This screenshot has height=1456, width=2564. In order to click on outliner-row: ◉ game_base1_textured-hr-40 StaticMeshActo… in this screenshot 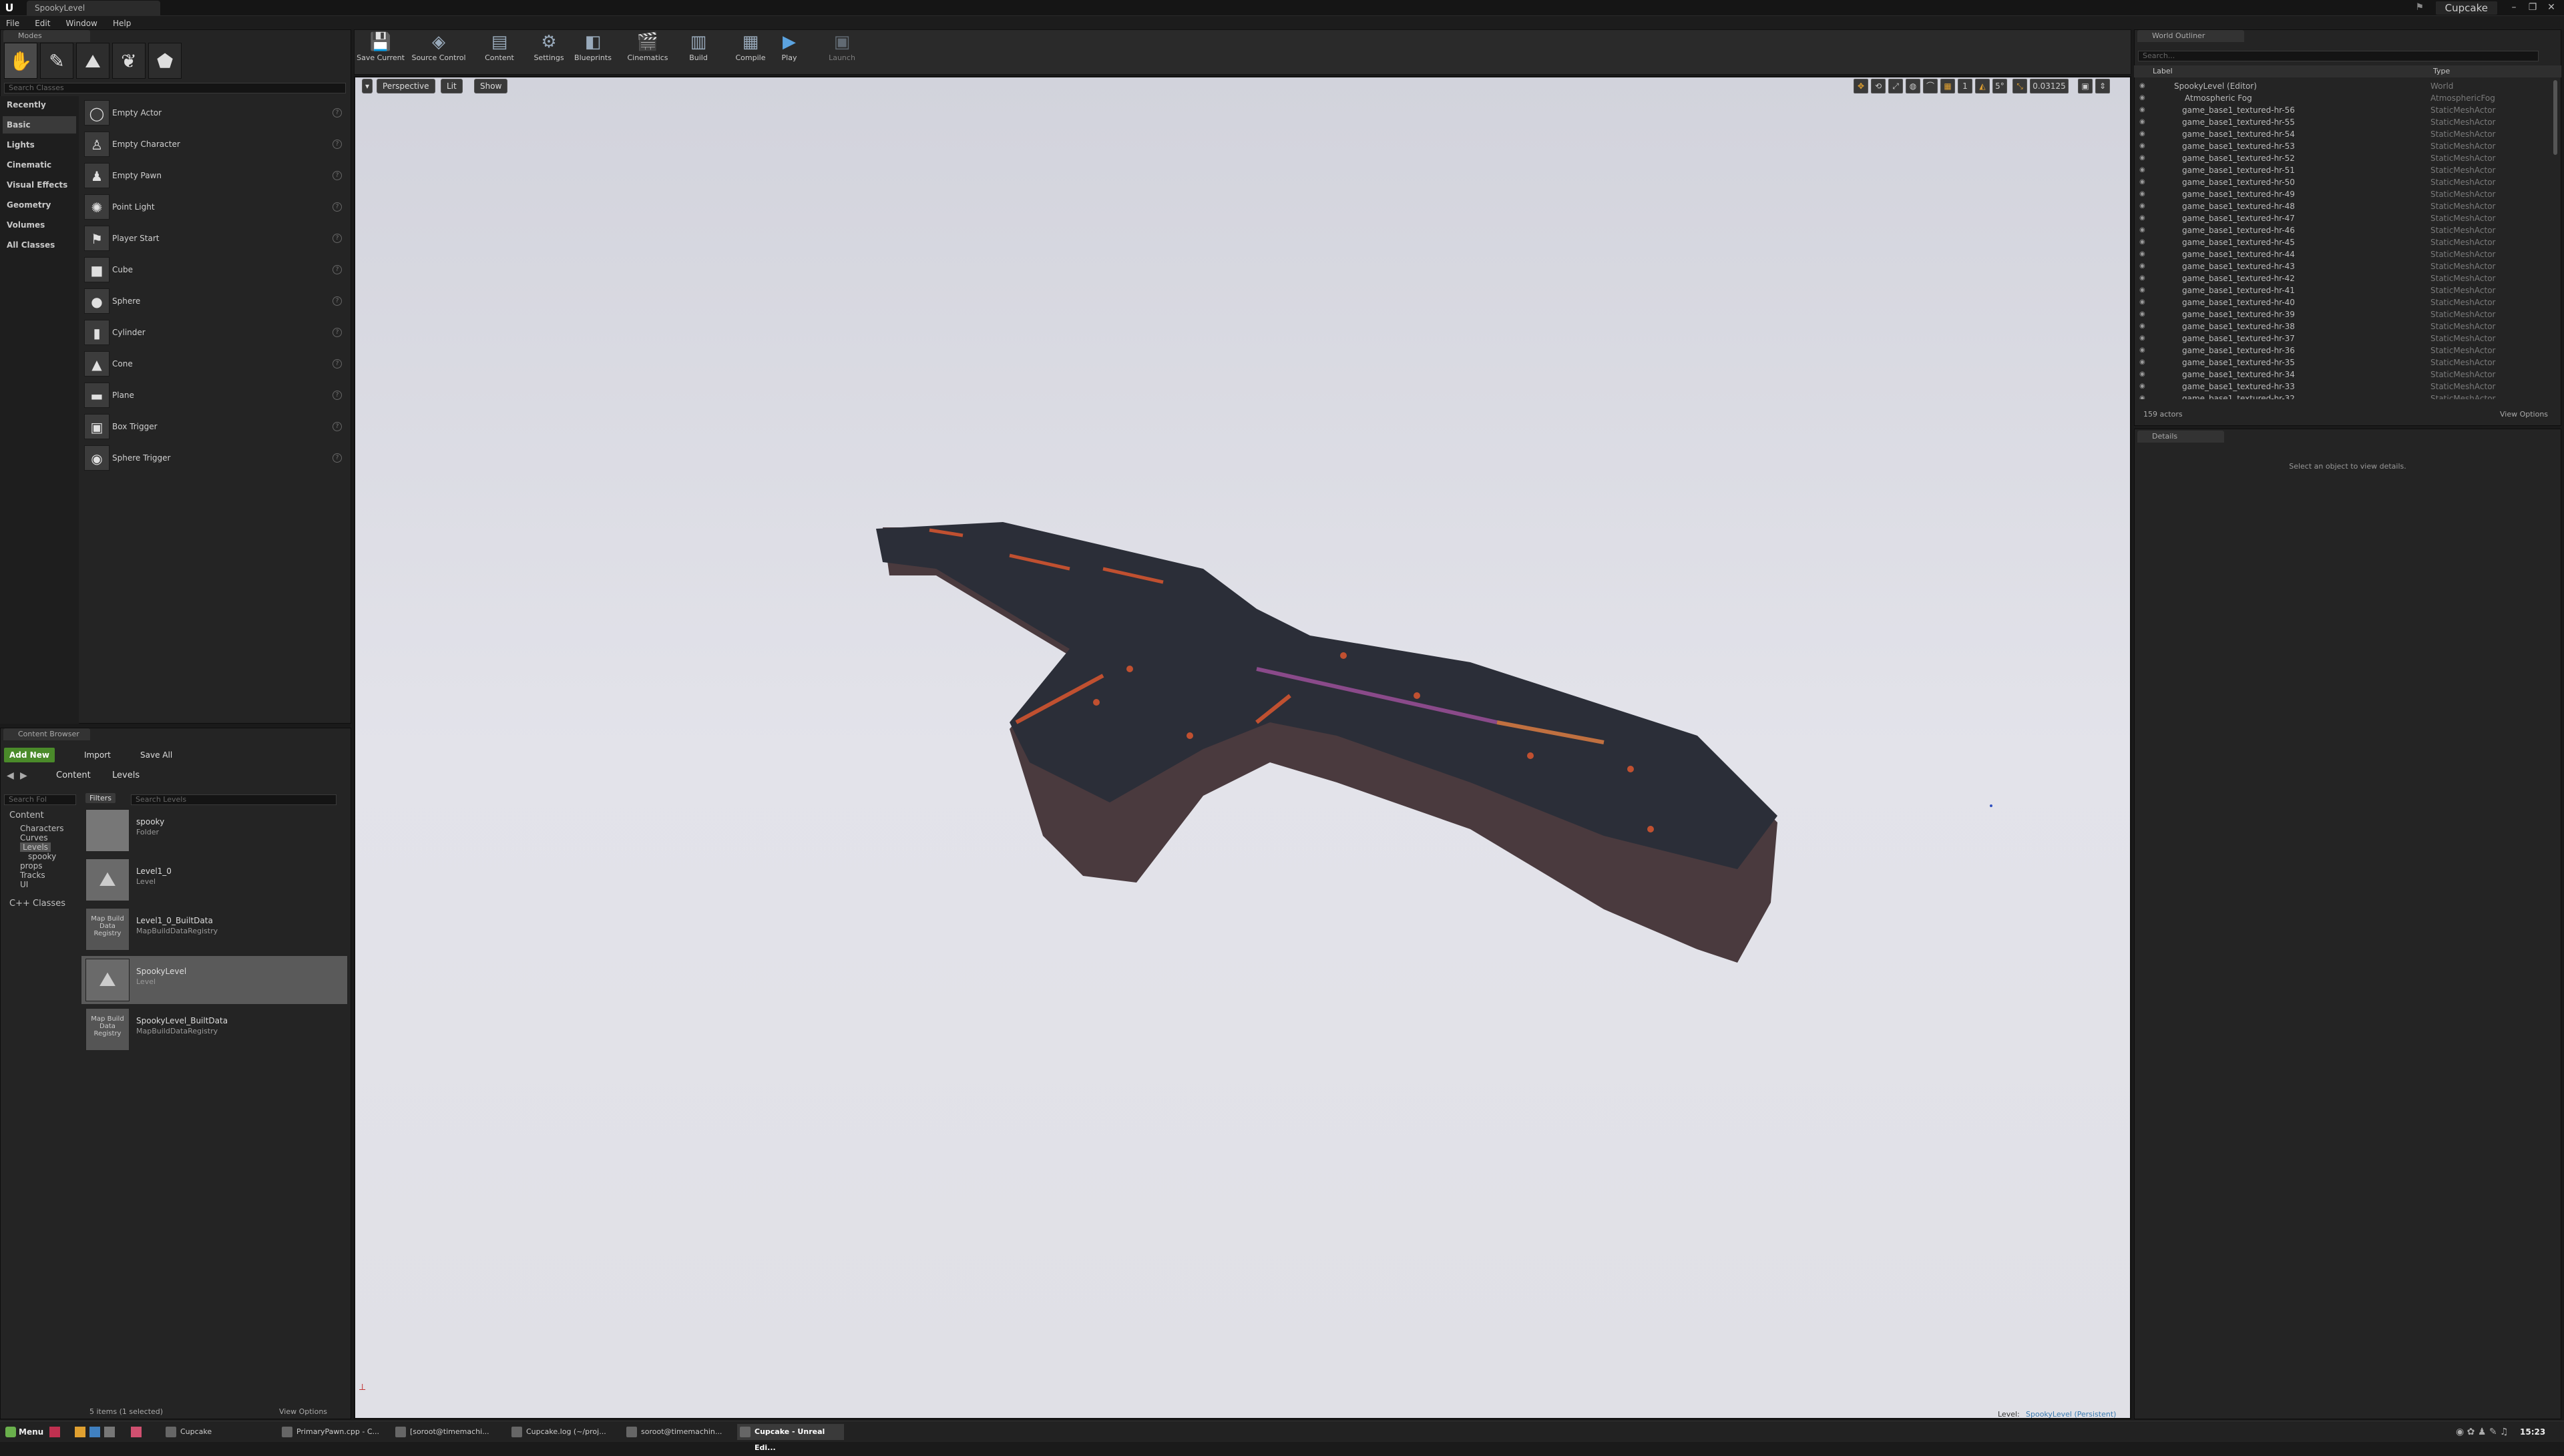, I will do `click(2341, 302)`.